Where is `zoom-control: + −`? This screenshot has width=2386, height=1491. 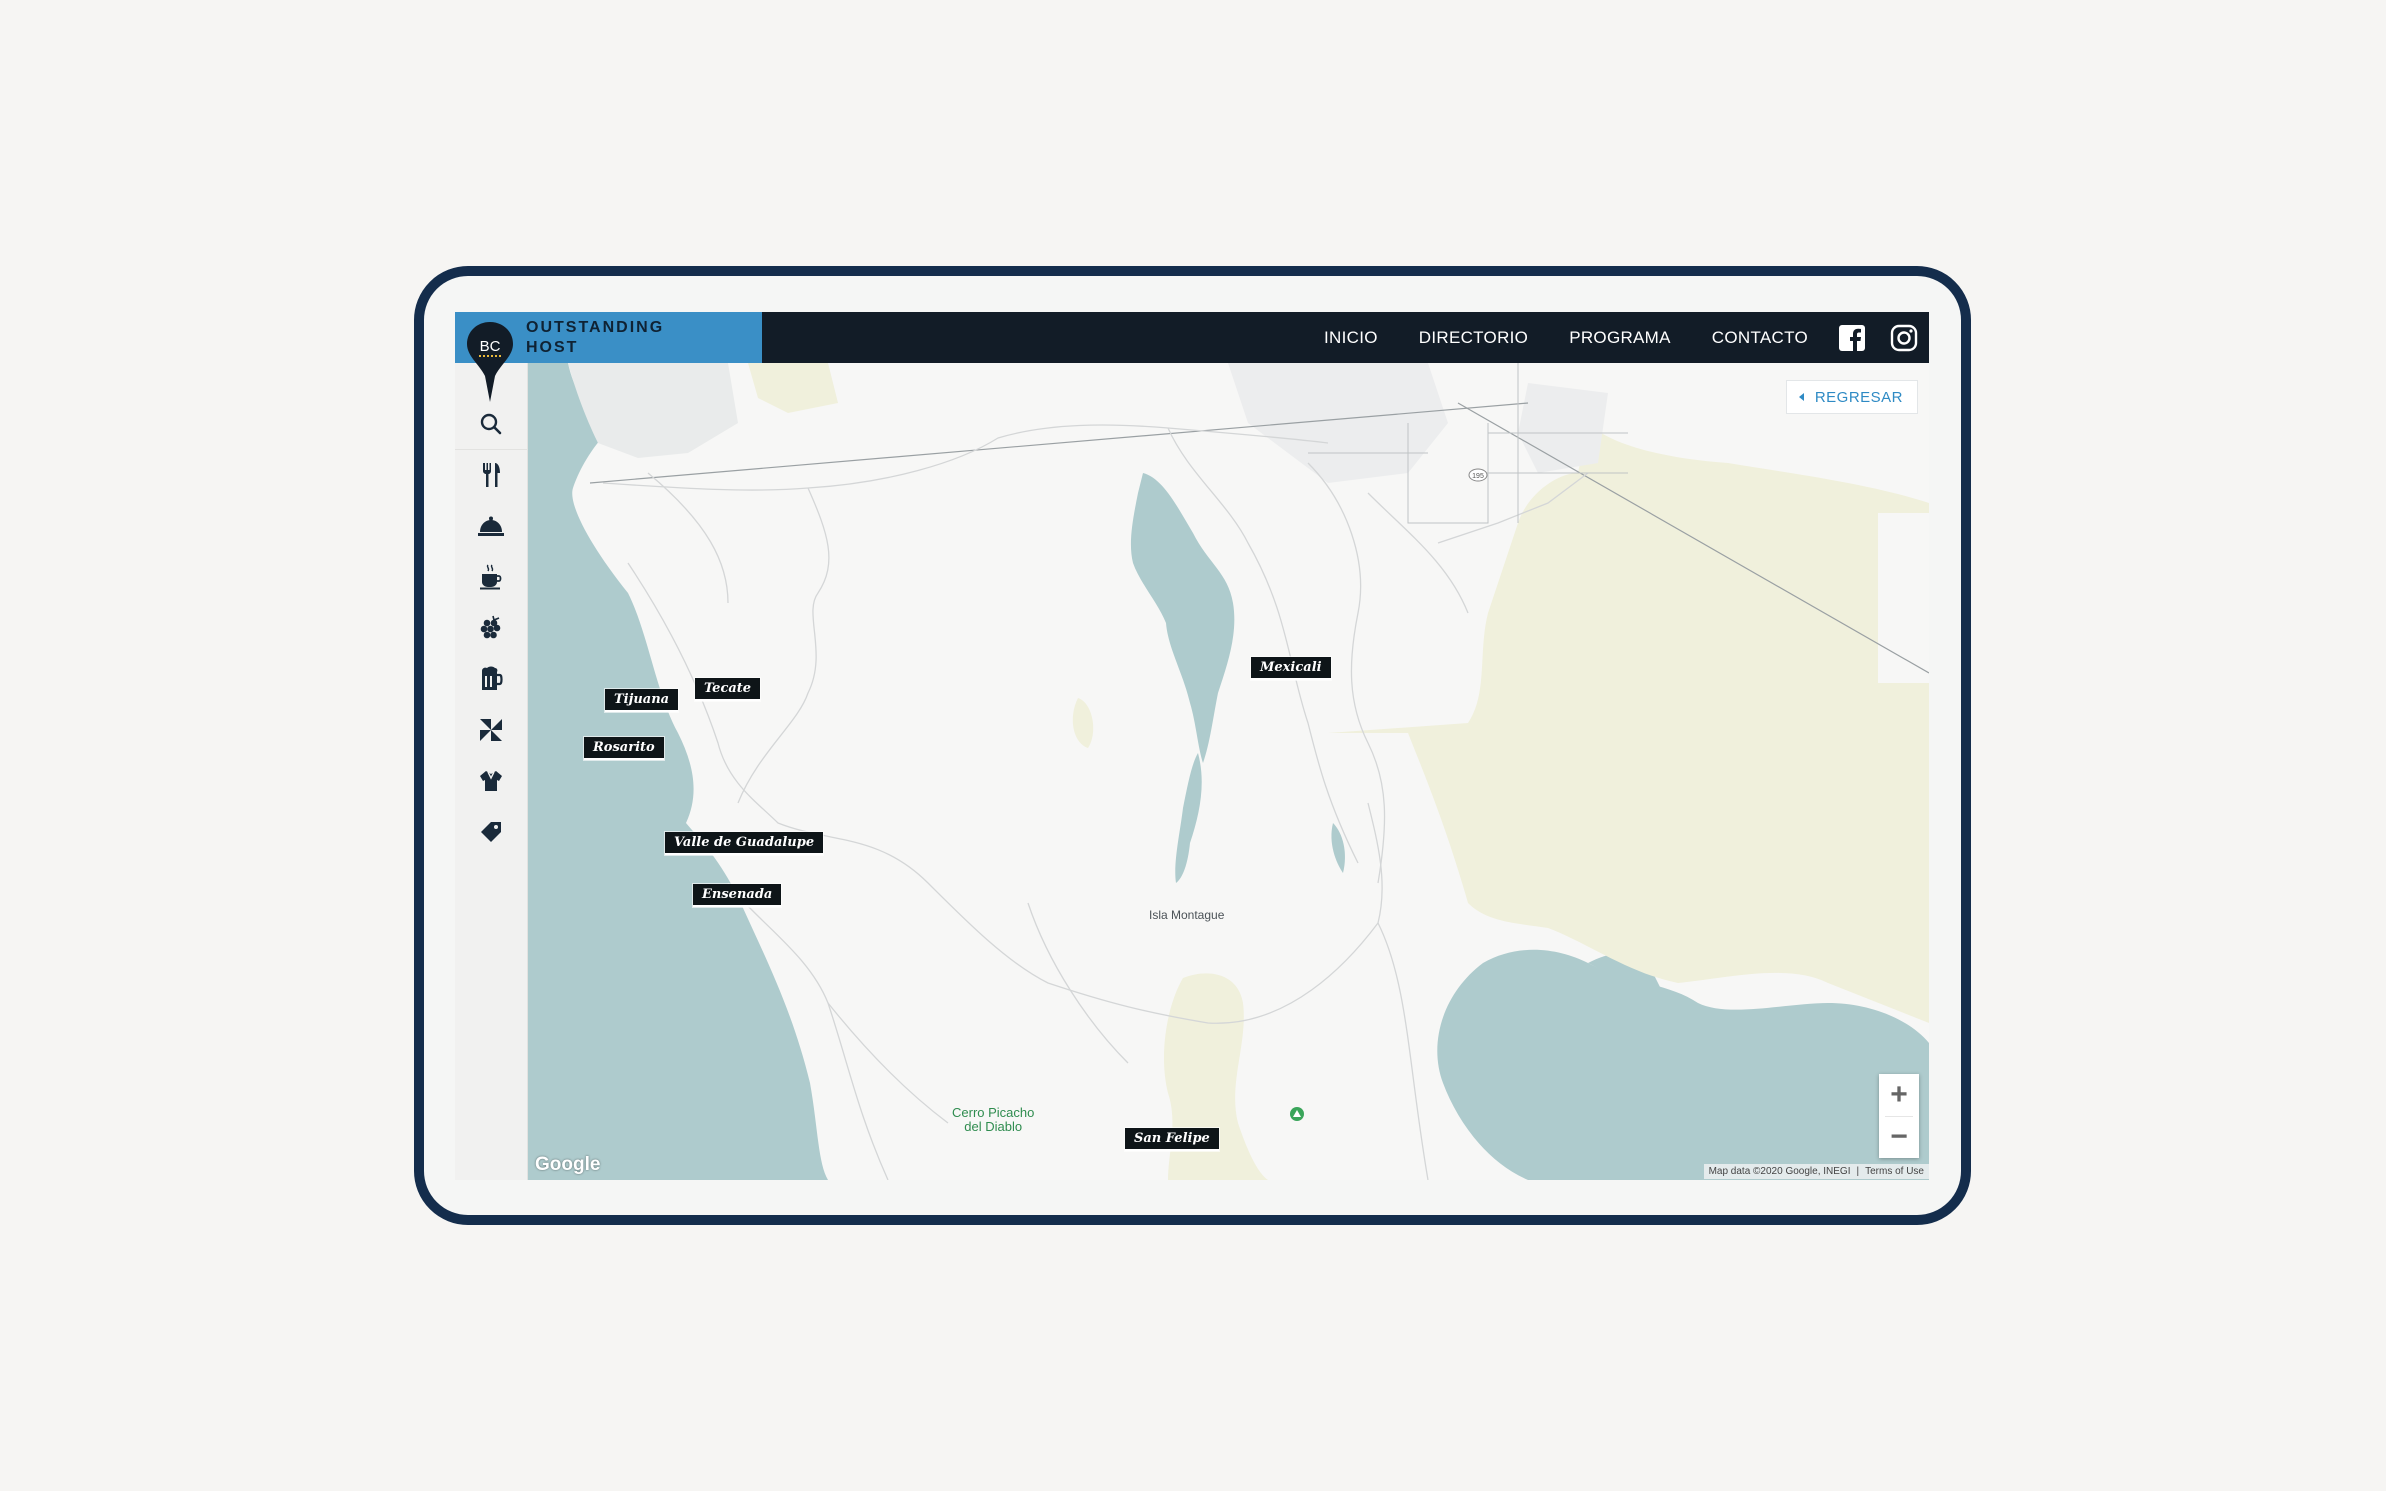
zoom-control: + − is located at coordinates (1899, 1116).